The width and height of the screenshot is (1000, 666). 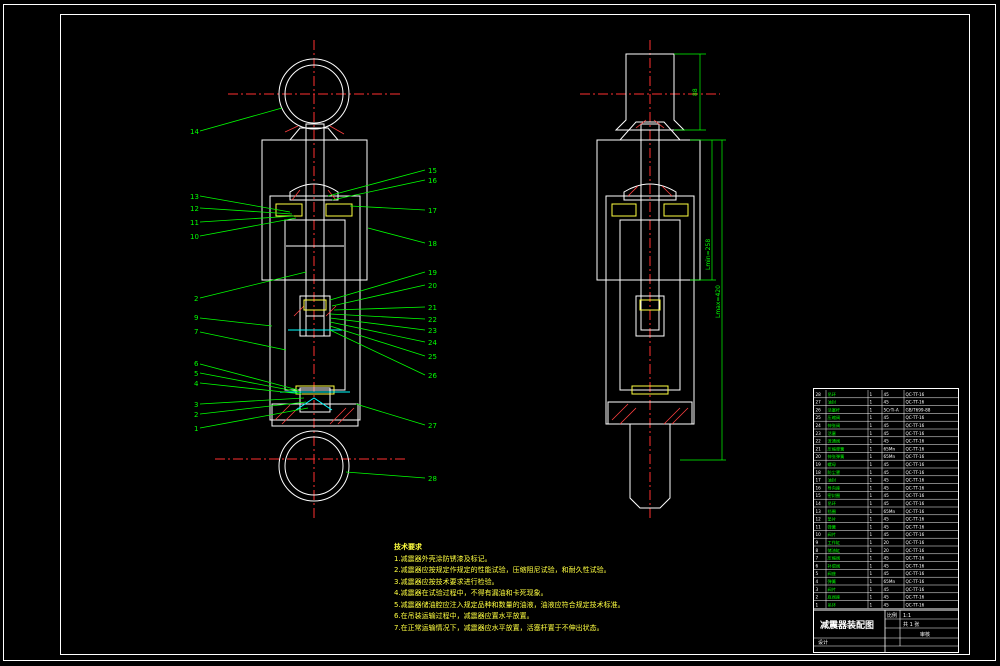 I want to click on callout-21: 21, so click(x=432, y=308).